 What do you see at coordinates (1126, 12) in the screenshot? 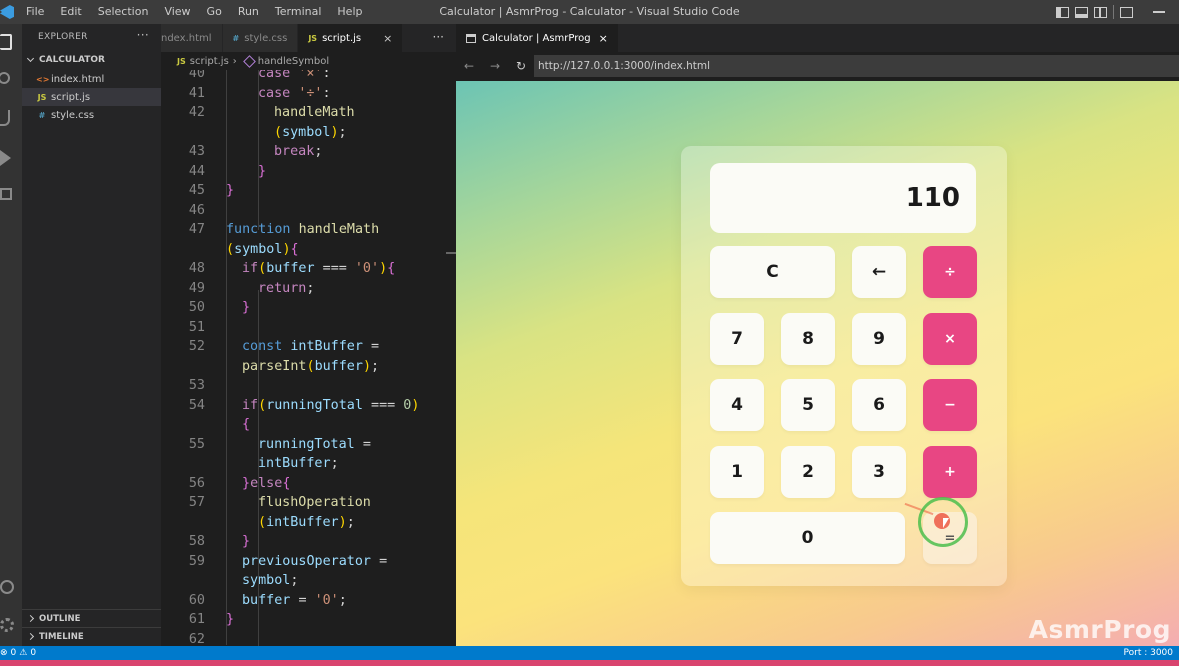
I see `customize-layout-icon` at bounding box center [1126, 12].